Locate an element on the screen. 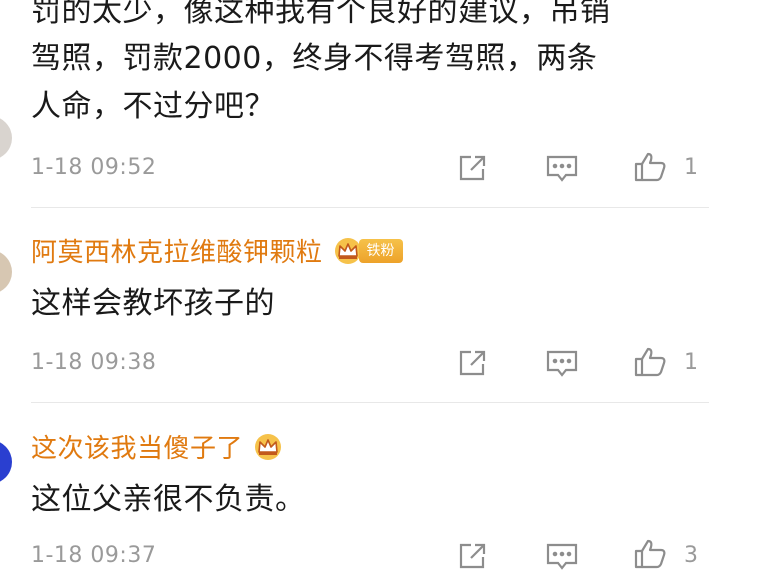 Image resolution: width=761 pixels, height=570 pixels. username-row: 这次该我当傻子了 is located at coordinates (158, 446).